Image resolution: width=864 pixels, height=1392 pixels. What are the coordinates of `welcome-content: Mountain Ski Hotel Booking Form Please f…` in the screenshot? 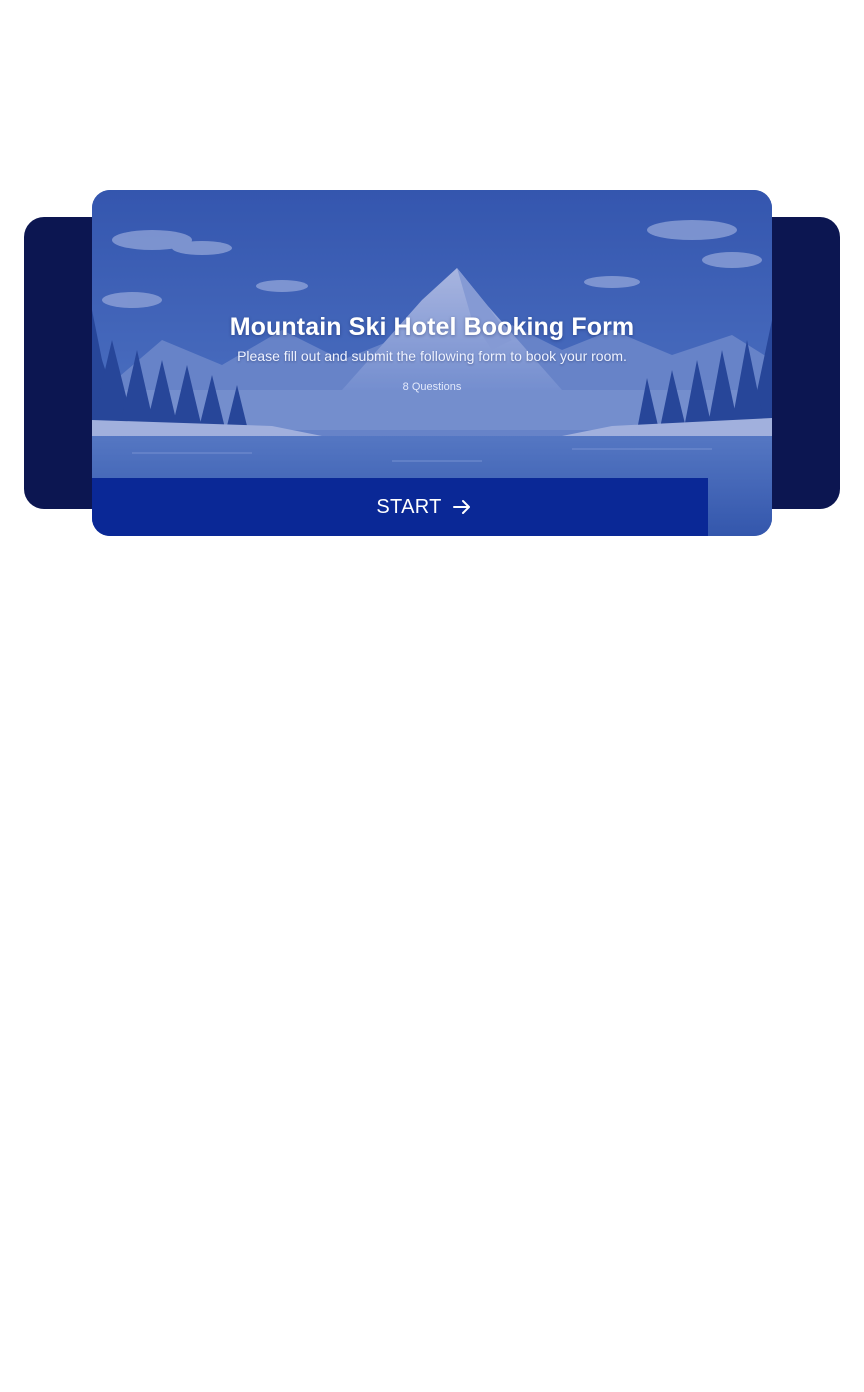 It's located at (432, 351).